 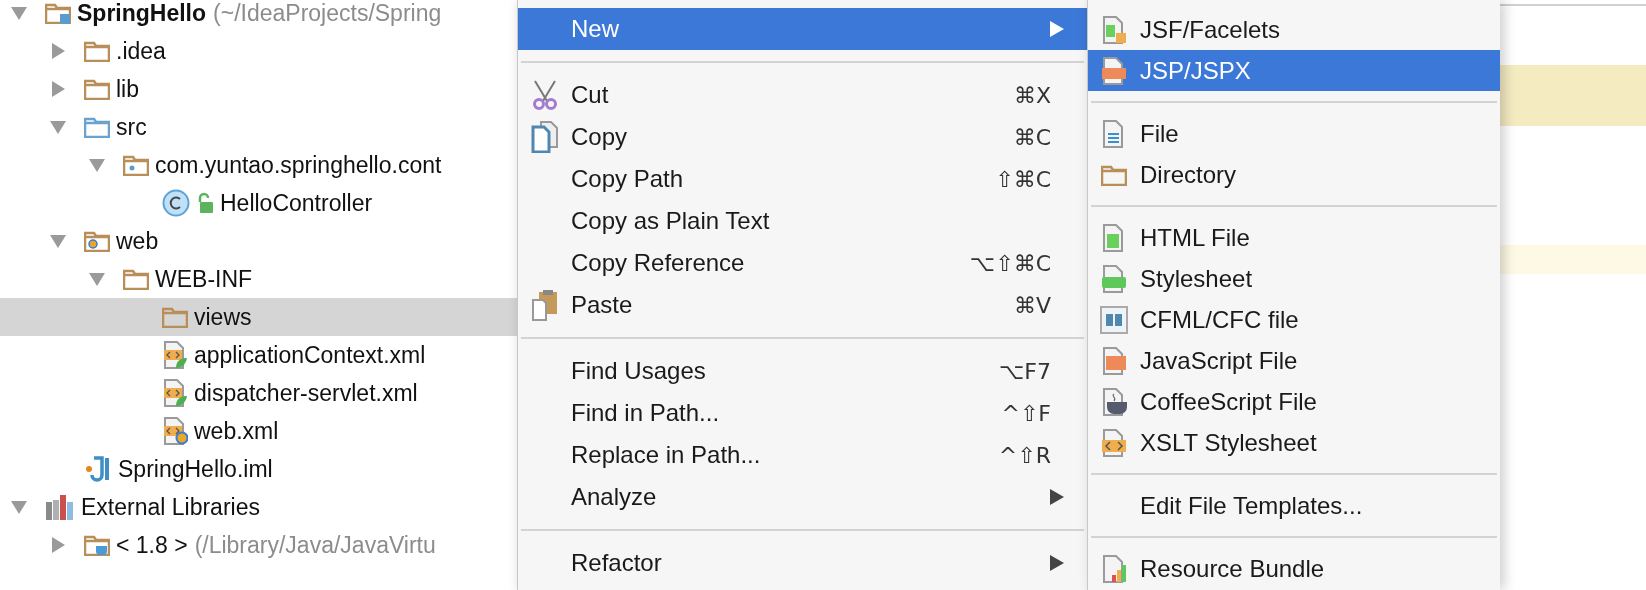 What do you see at coordinates (176, 203) in the screenshot?
I see `class-icon` at bounding box center [176, 203].